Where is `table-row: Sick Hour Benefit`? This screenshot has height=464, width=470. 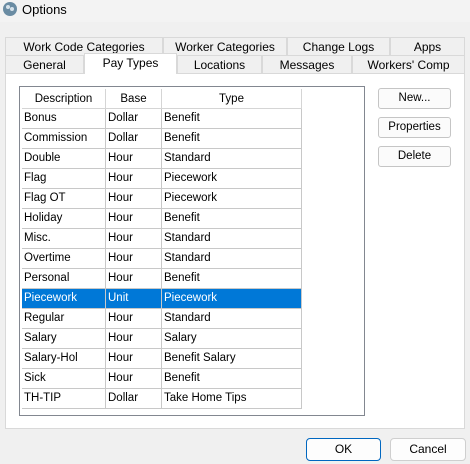 table-row: Sick Hour Benefit is located at coordinates (162, 379).